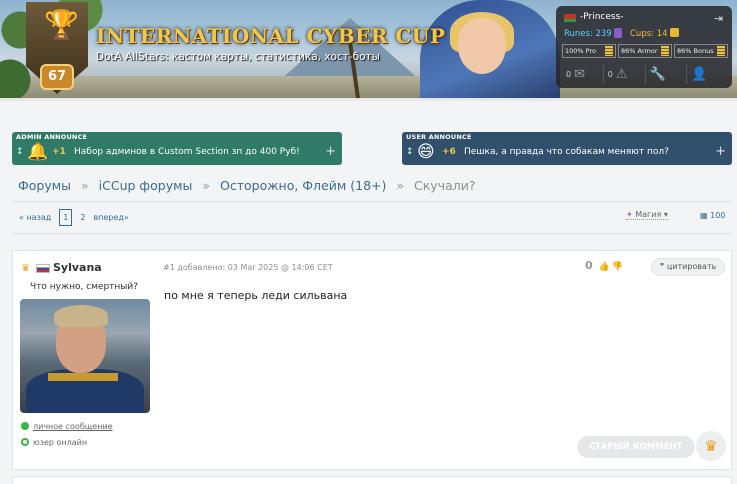 This screenshot has height=484, width=737. I want to click on wrench-icon: 🔧, so click(657, 74).